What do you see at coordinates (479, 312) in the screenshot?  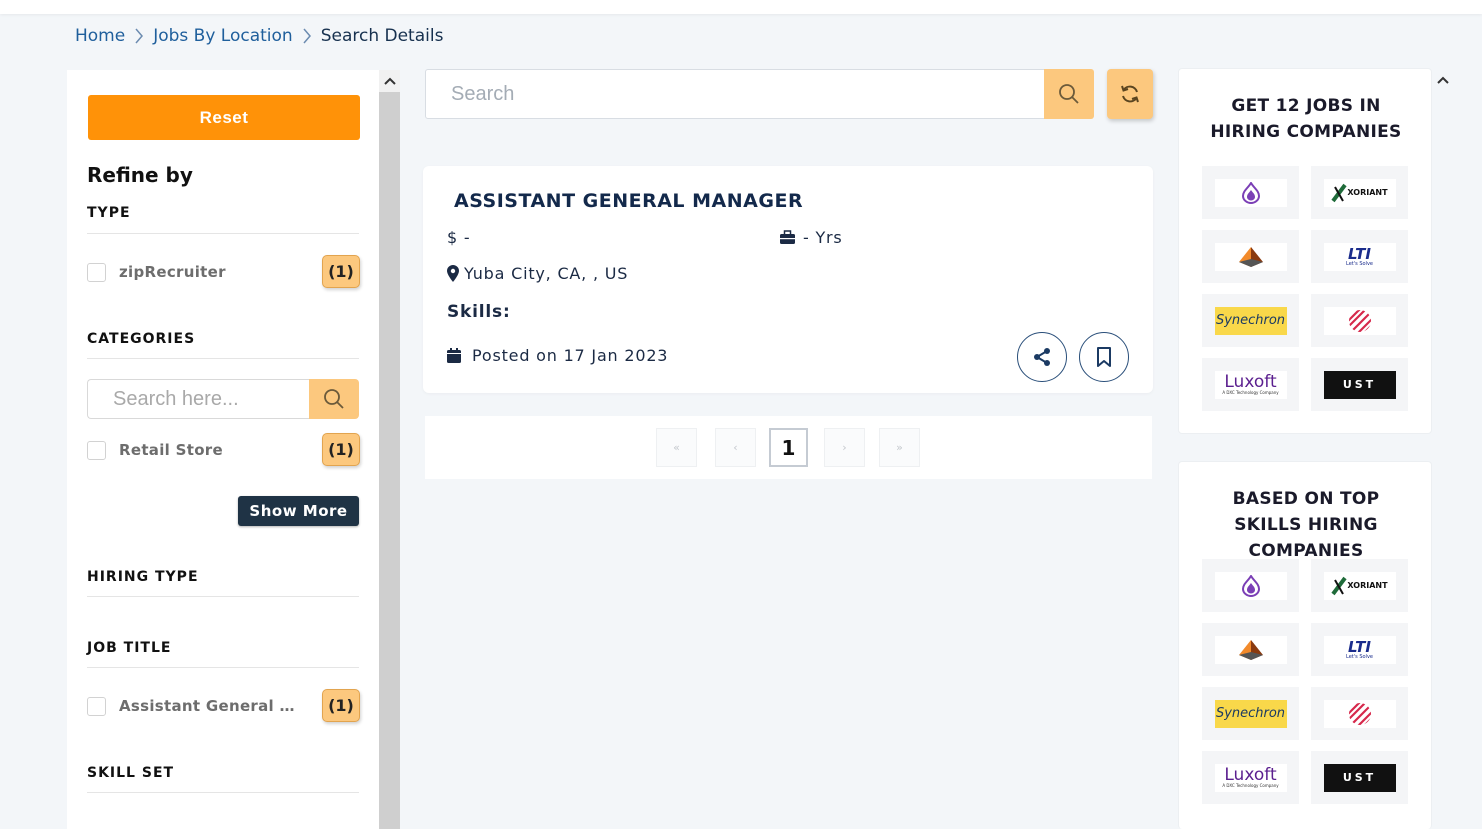 I see `skills-label: Skills:` at bounding box center [479, 312].